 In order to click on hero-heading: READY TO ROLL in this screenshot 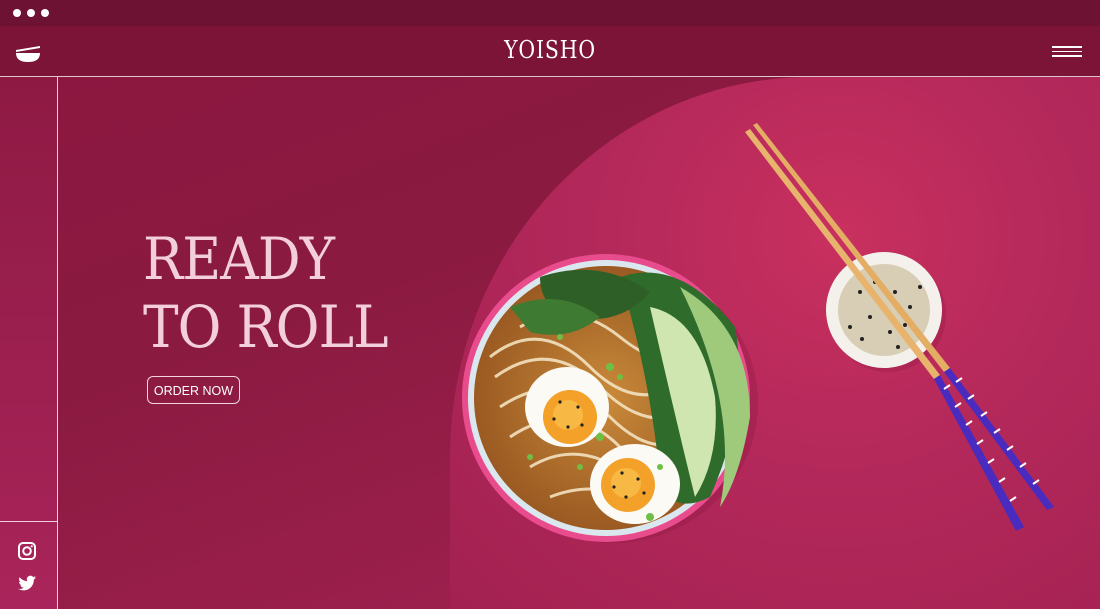, I will do `click(266, 293)`.